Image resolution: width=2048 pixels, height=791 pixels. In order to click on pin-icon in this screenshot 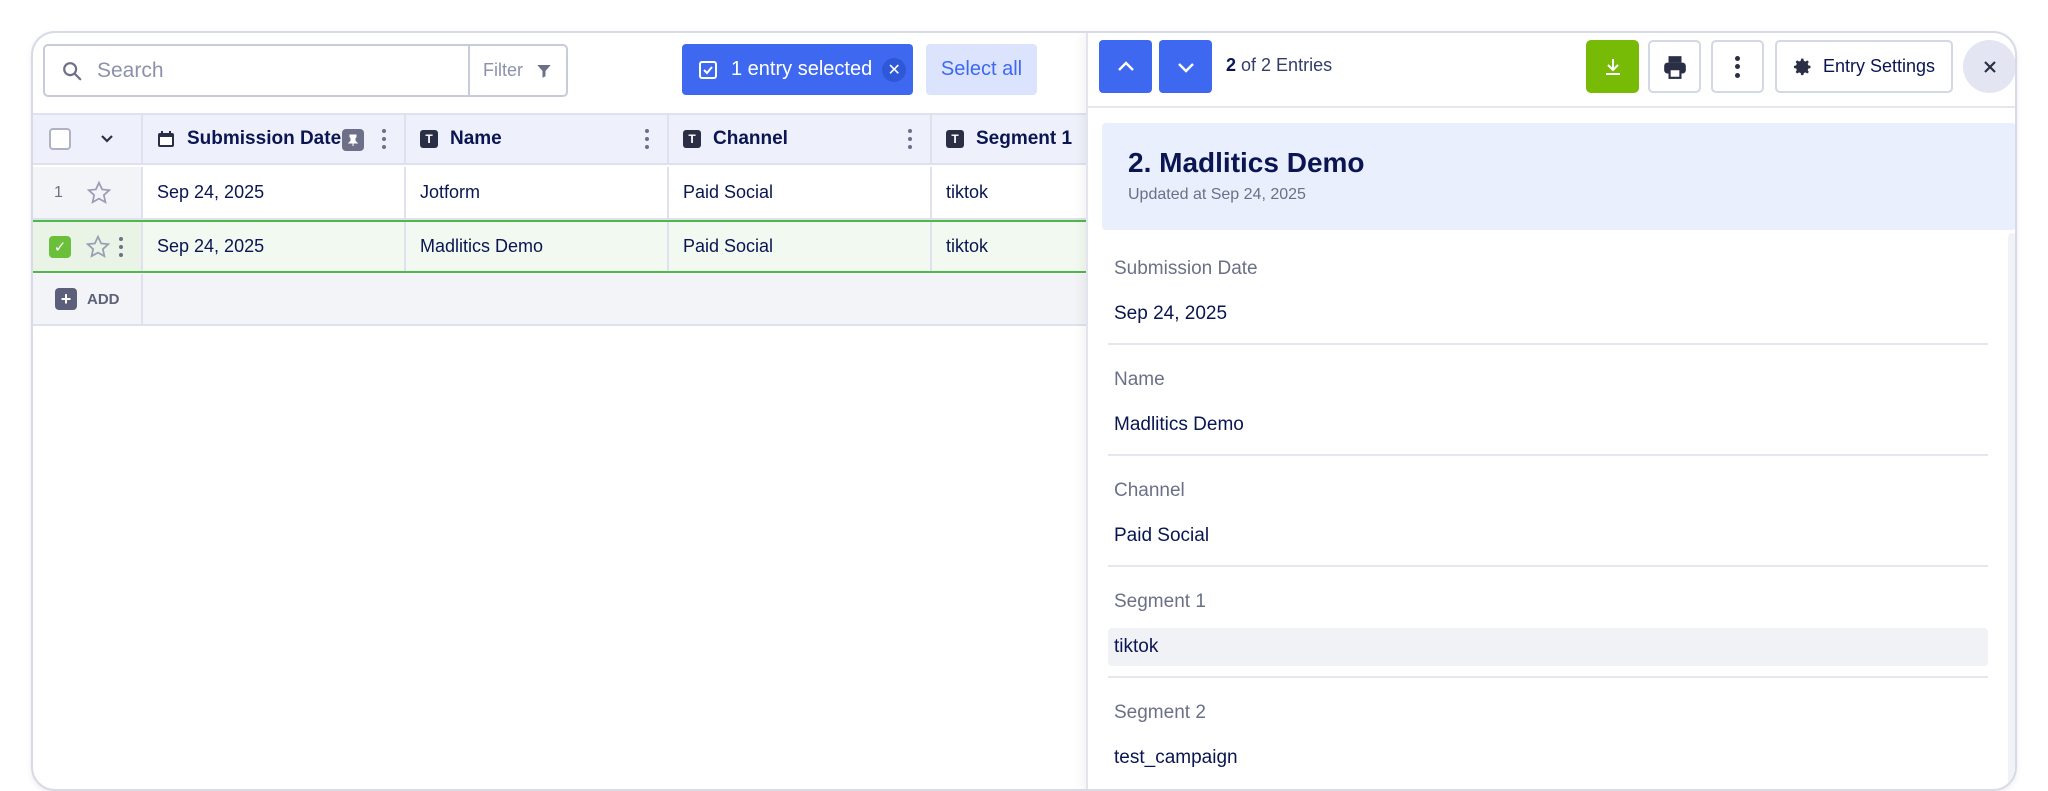, I will do `click(353, 140)`.